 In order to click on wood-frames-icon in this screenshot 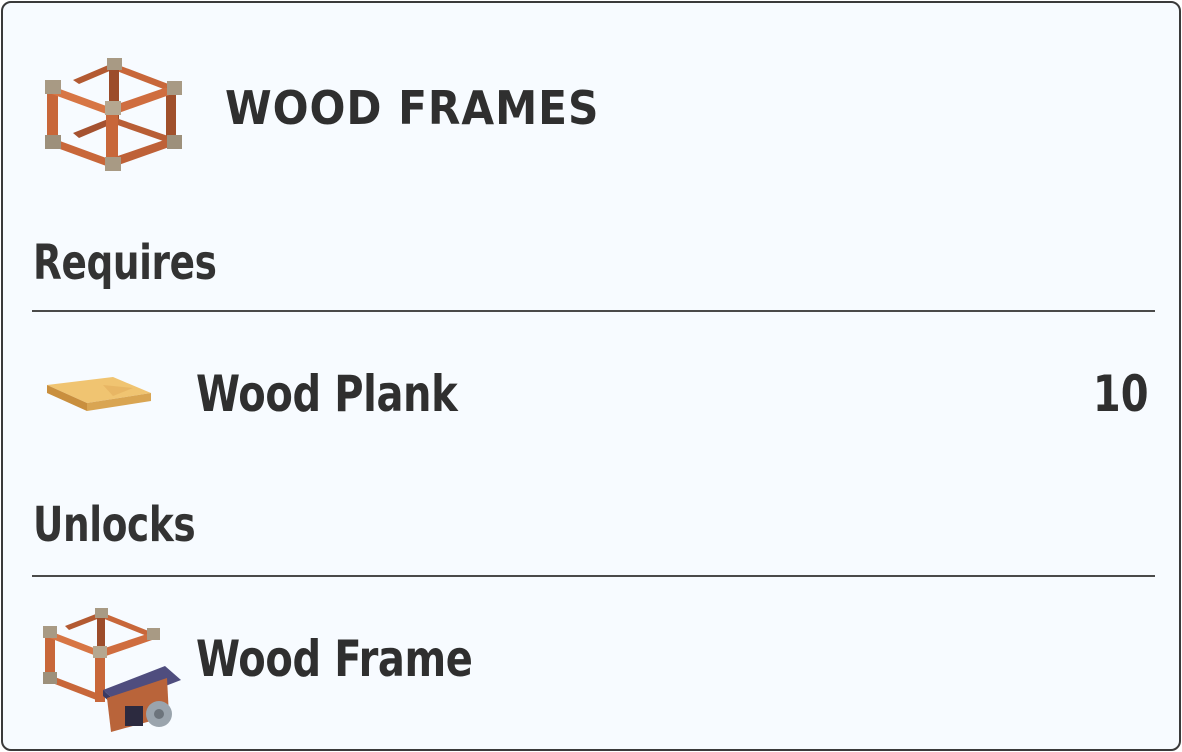, I will do `click(113, 114)`.